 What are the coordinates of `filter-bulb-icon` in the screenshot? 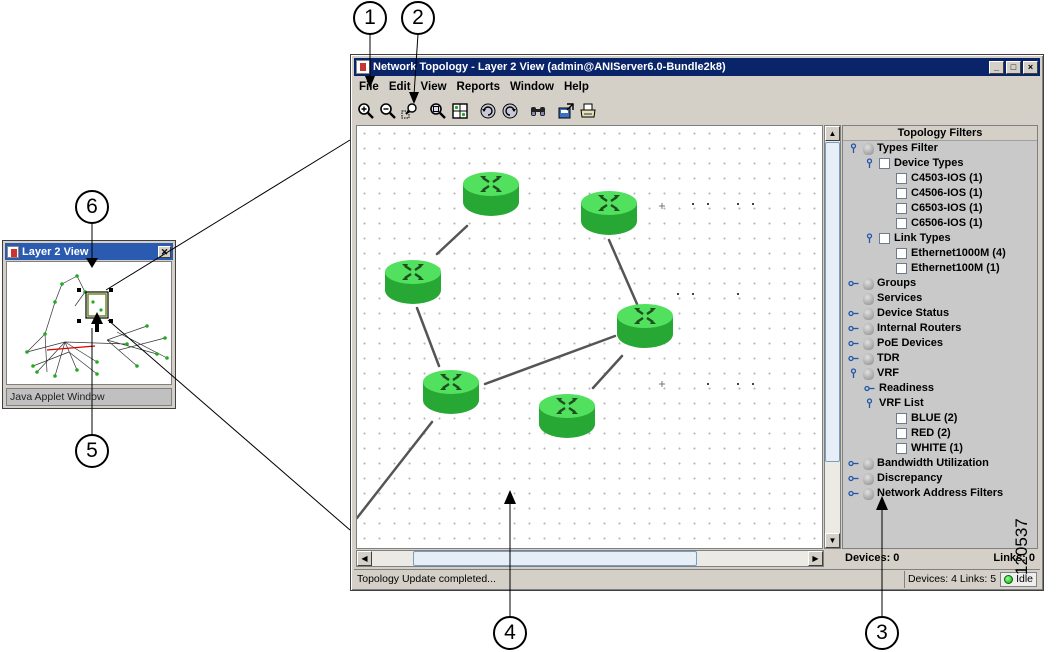 It's located at (868, 478).